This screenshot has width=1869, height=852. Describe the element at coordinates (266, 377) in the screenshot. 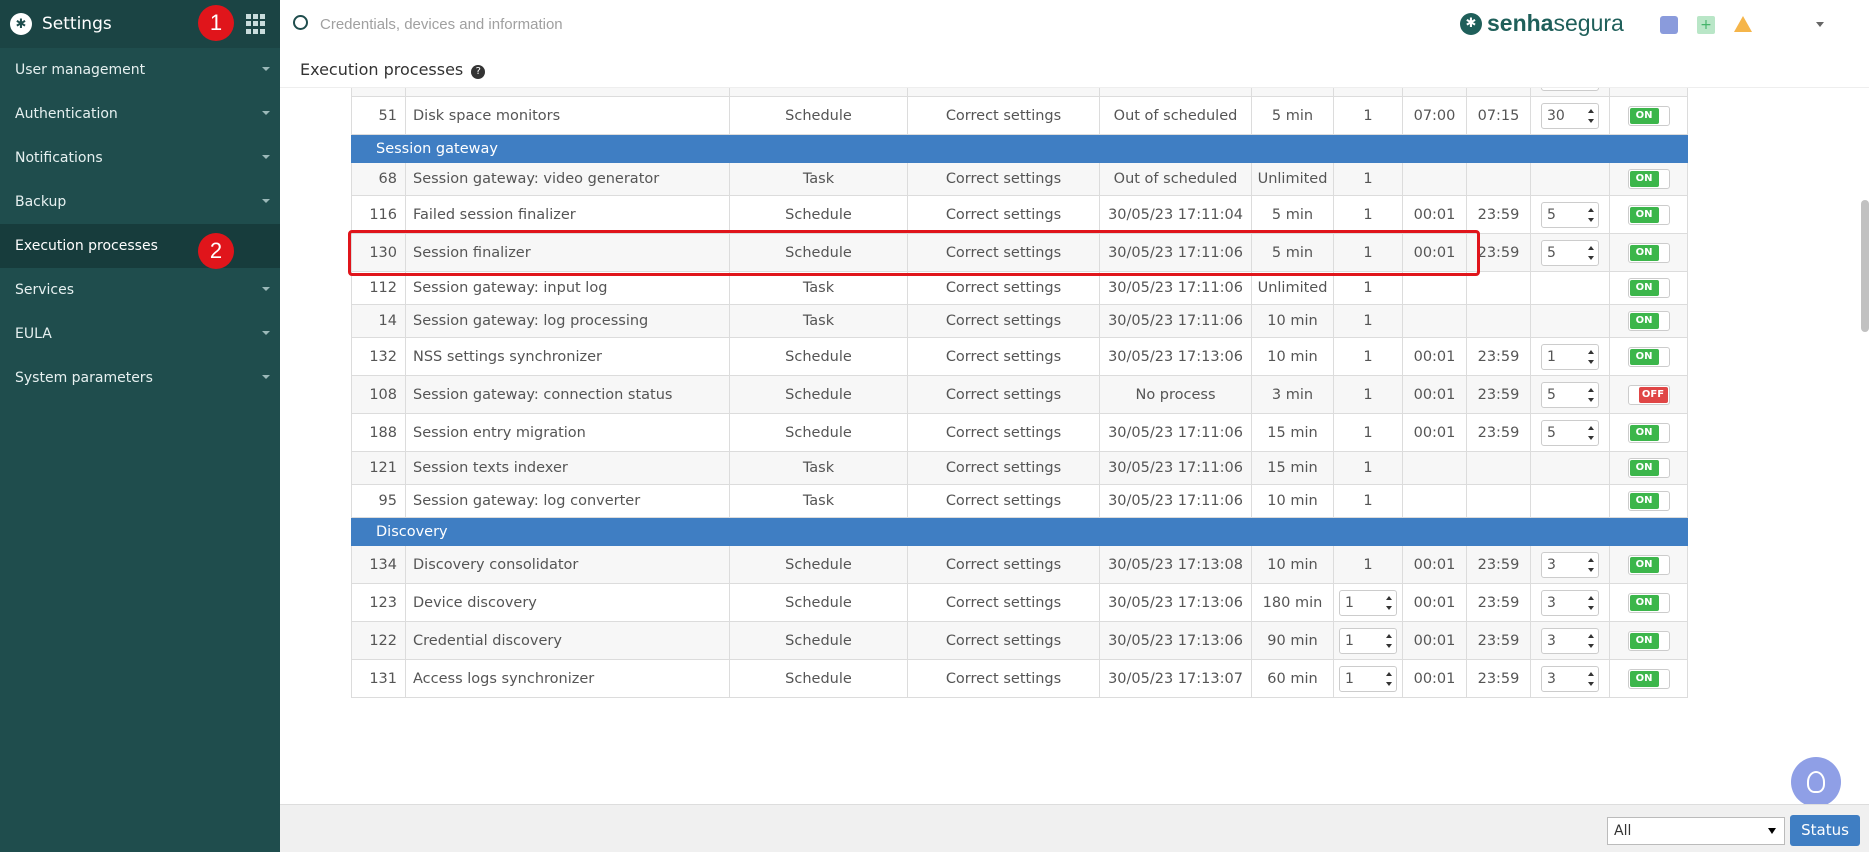

I see `chevron-down-icon` at that location.